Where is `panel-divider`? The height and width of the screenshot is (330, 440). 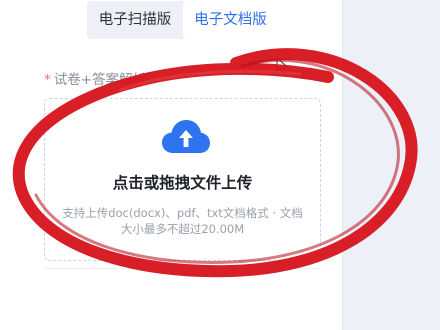
panel-divider is located at coordinates (342, 165).